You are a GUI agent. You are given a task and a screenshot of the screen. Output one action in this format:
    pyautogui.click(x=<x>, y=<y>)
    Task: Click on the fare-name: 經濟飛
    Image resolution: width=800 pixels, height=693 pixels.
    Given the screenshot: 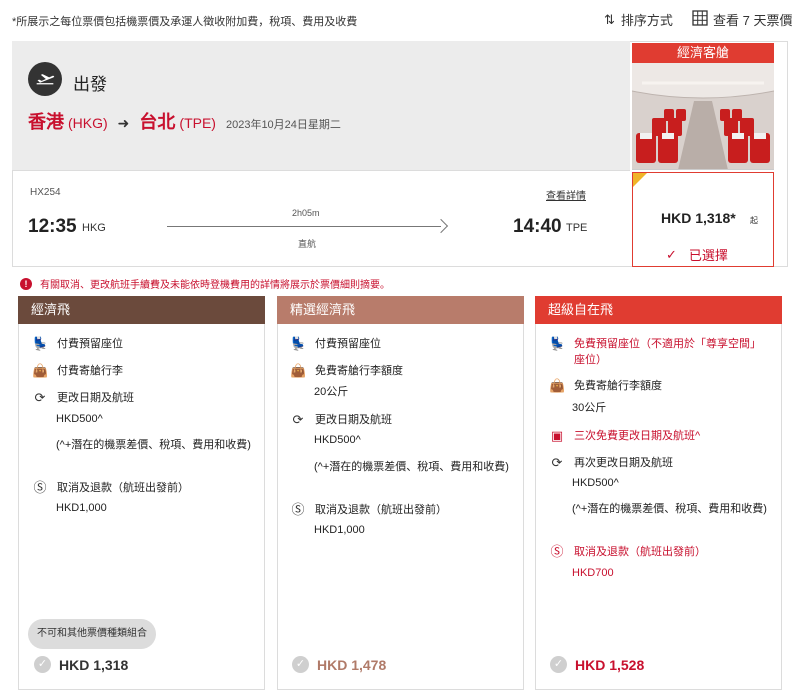 What is the action you would take?
    pyautogui.click(x=141, y=310)
    